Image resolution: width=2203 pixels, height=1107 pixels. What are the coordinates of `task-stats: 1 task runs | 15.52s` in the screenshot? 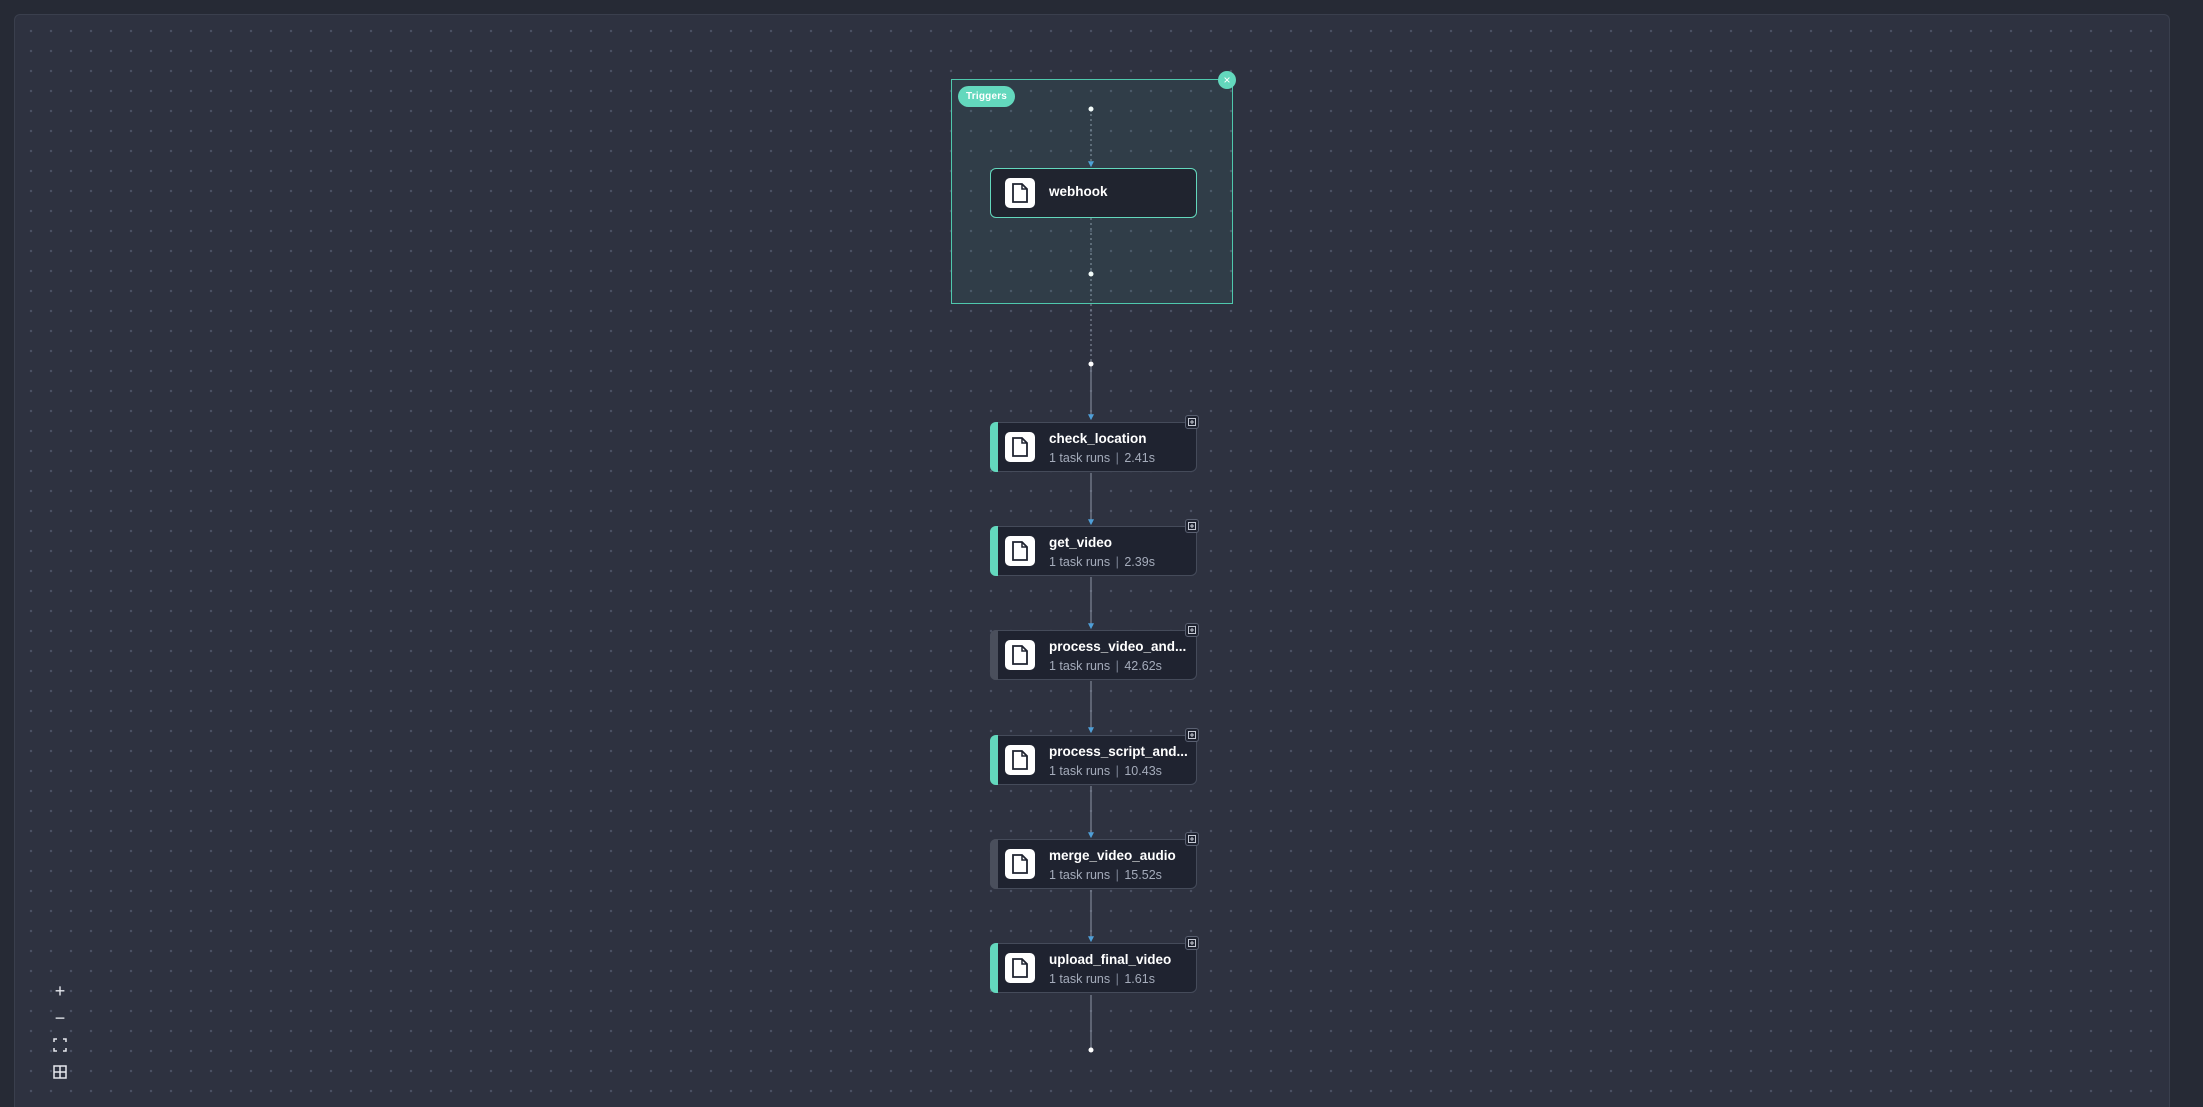 It's located at (1105, 875).